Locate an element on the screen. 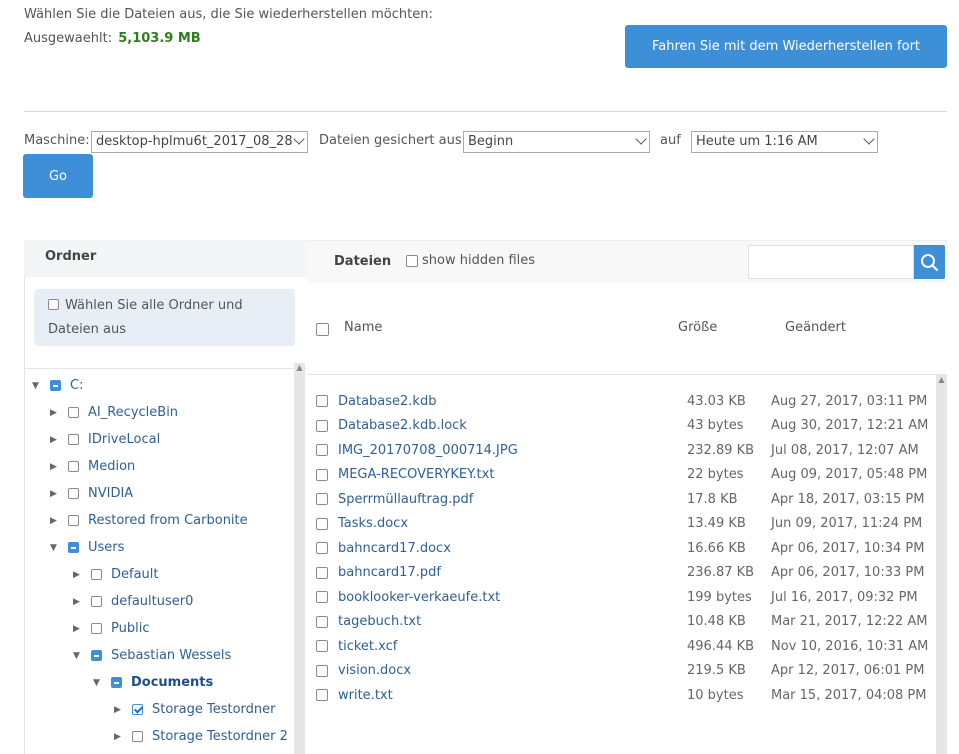  tree-item: ▼ Sebastian Wessels is located at coordinates (163, 655).